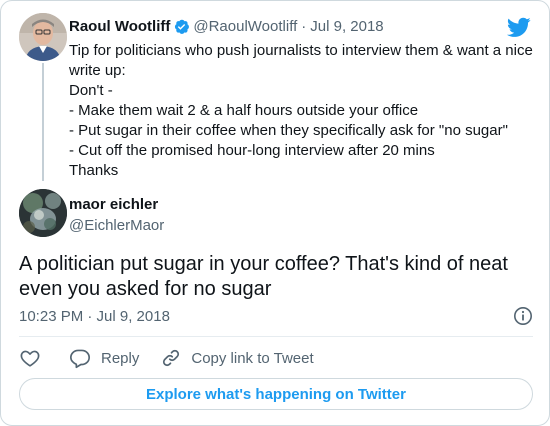 This screenshot has width=550, height=426. Describe the element at coordinates (116, 225) in the screenshot. I see `reply-author-handle: @EichlerMaor` at that location.